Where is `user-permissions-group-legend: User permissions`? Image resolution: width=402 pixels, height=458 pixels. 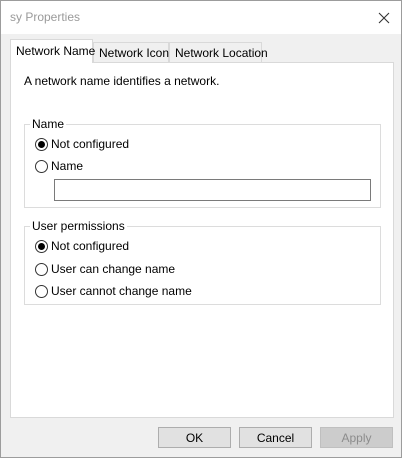 user-permissions-group-legend: User permissions is located at coordinates (78, 226).